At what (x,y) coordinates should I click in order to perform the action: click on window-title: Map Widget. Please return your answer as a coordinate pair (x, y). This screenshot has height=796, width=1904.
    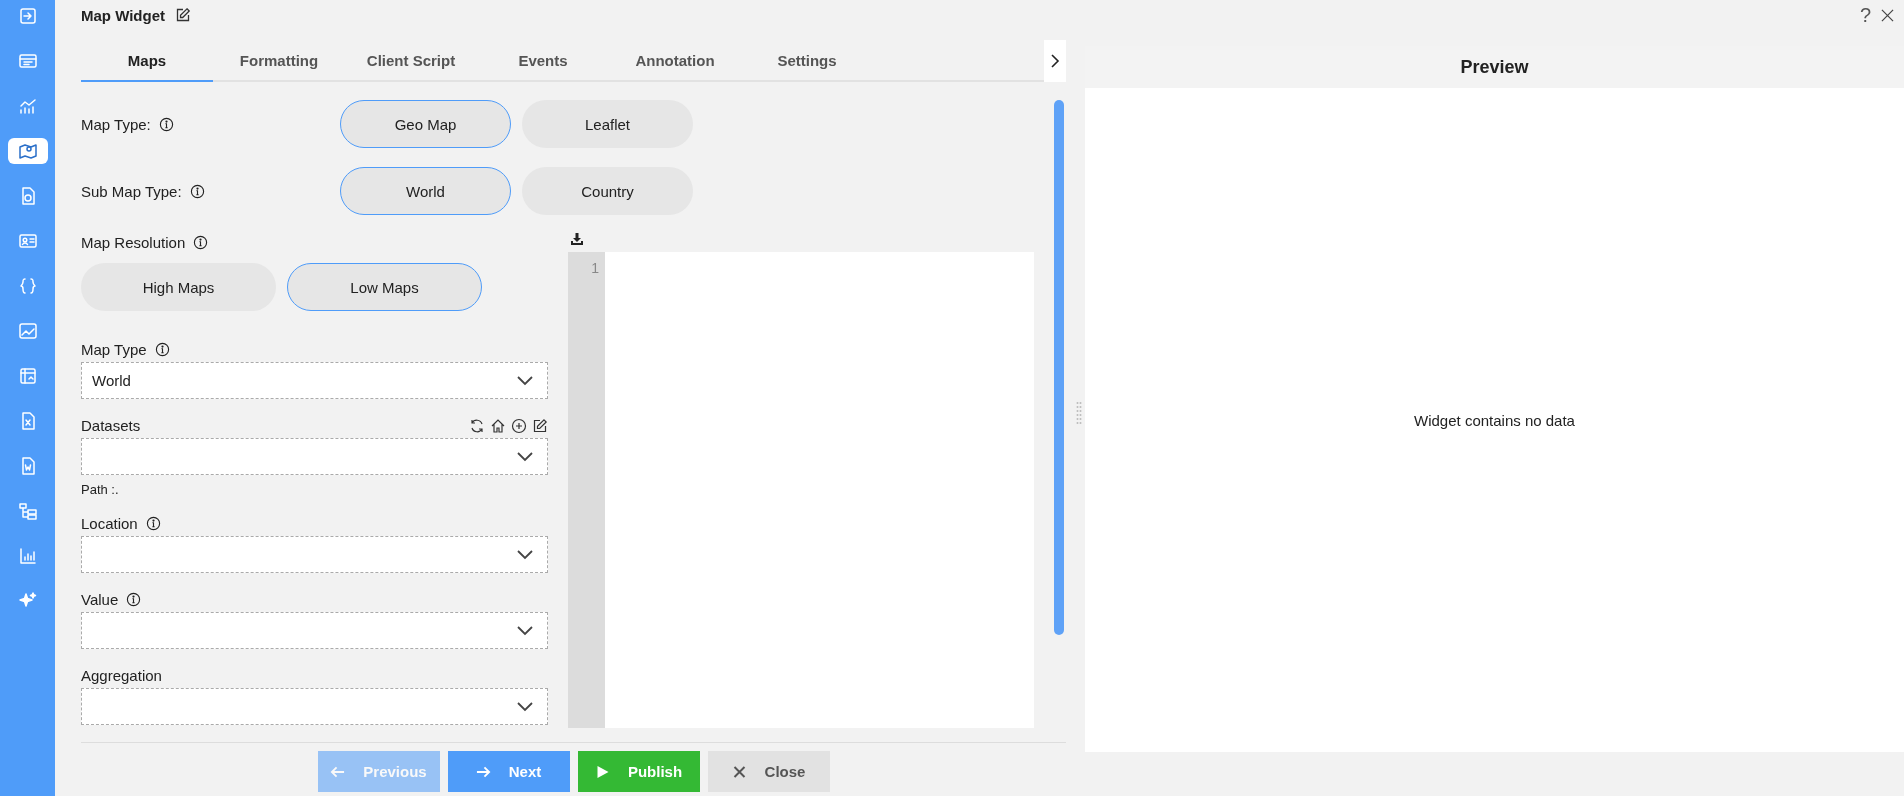
    Looking at the image, I should click on (123, 15).